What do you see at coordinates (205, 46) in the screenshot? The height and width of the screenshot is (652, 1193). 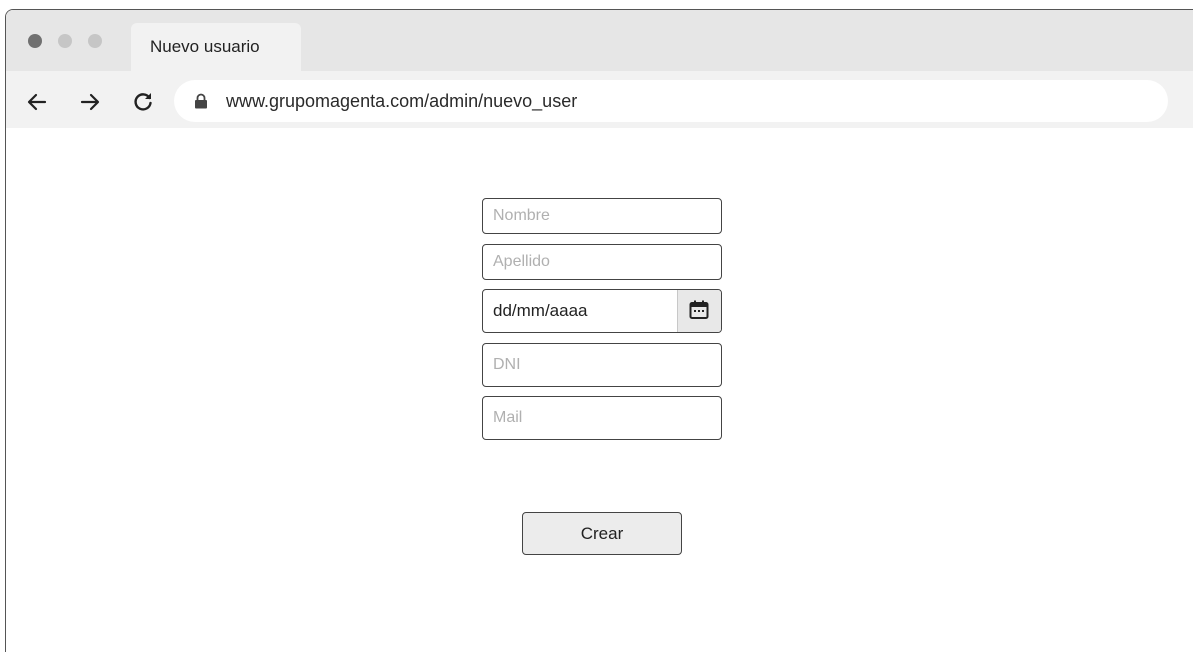 I see `tab-title: Nuevo usuario` at bounding box center [205, 46].